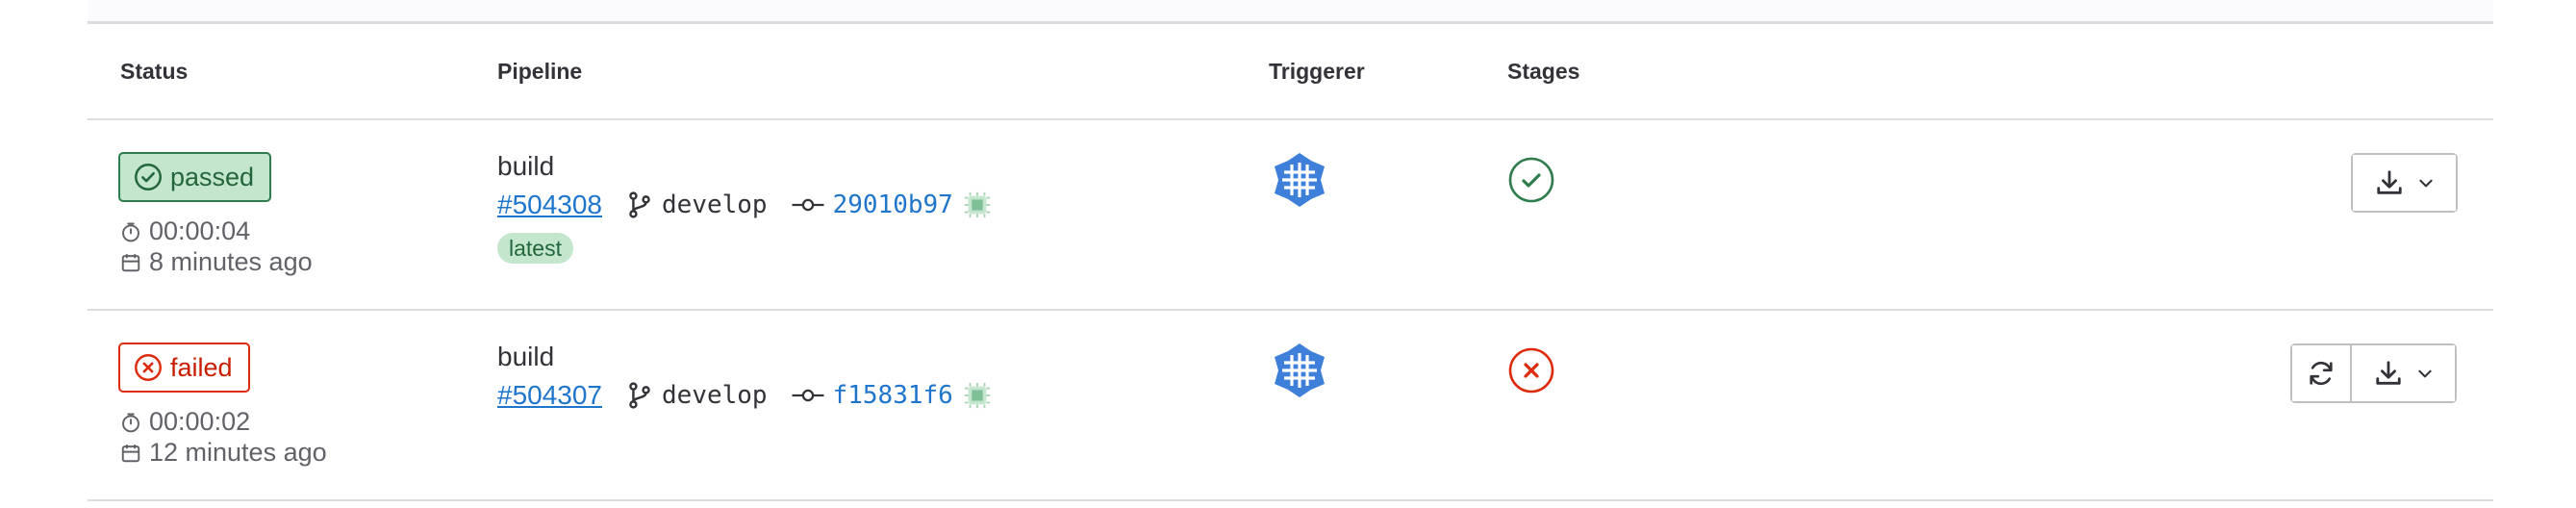 Image resolution: width=2576 pixels, height=508 pixels. What do you see at coordinates (200, 230) in the screenshot?
I see `duration-value: 00:00:04` at bounding box center [200, 230].